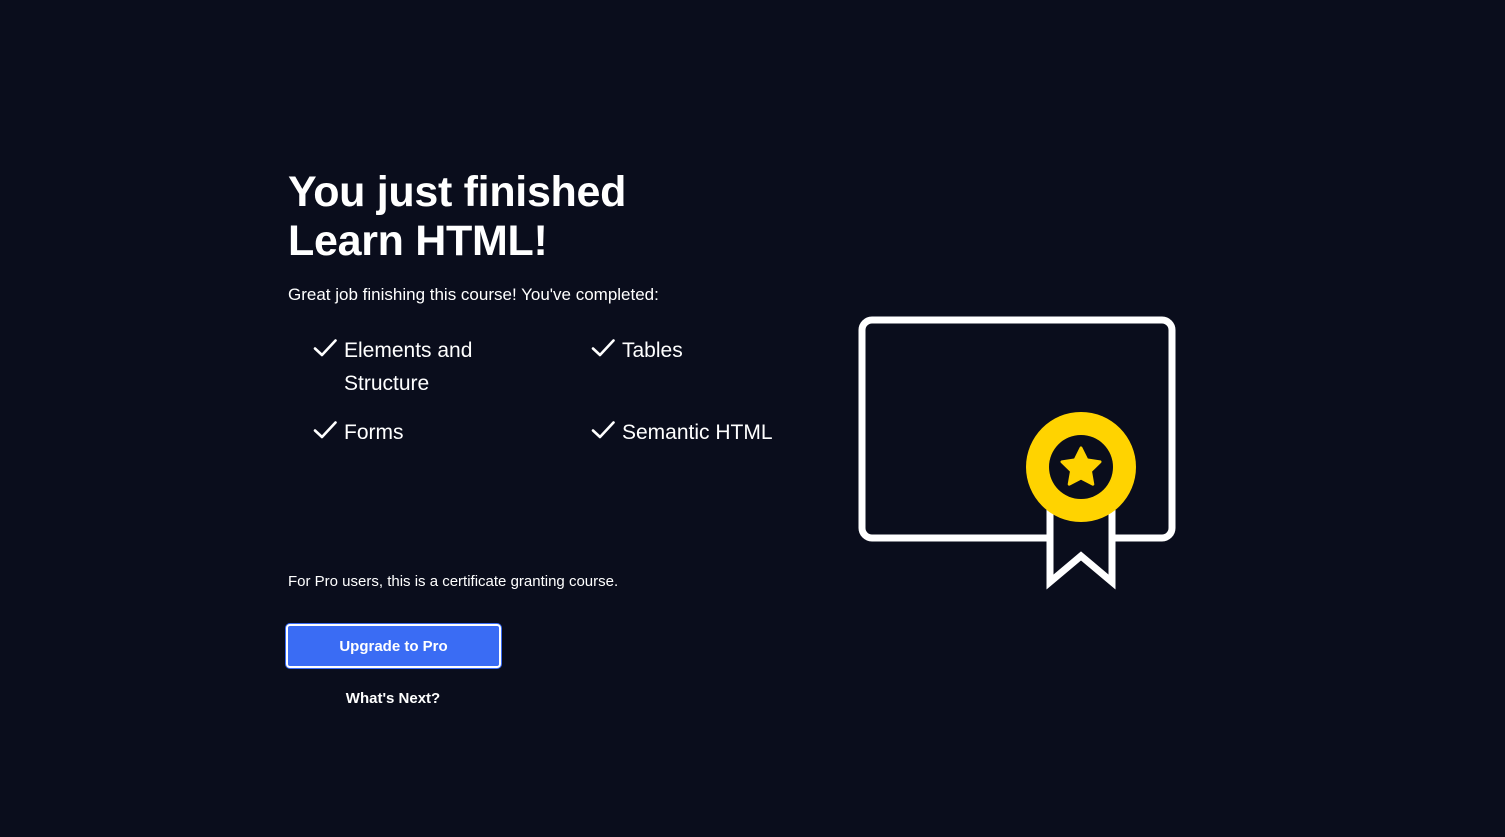 This screenshot has height=837, width=1505. What do you see at coordinates (691, 350) in the screenshot?
I see `completed-module-item: Tables` at bounding box center [691, 350].